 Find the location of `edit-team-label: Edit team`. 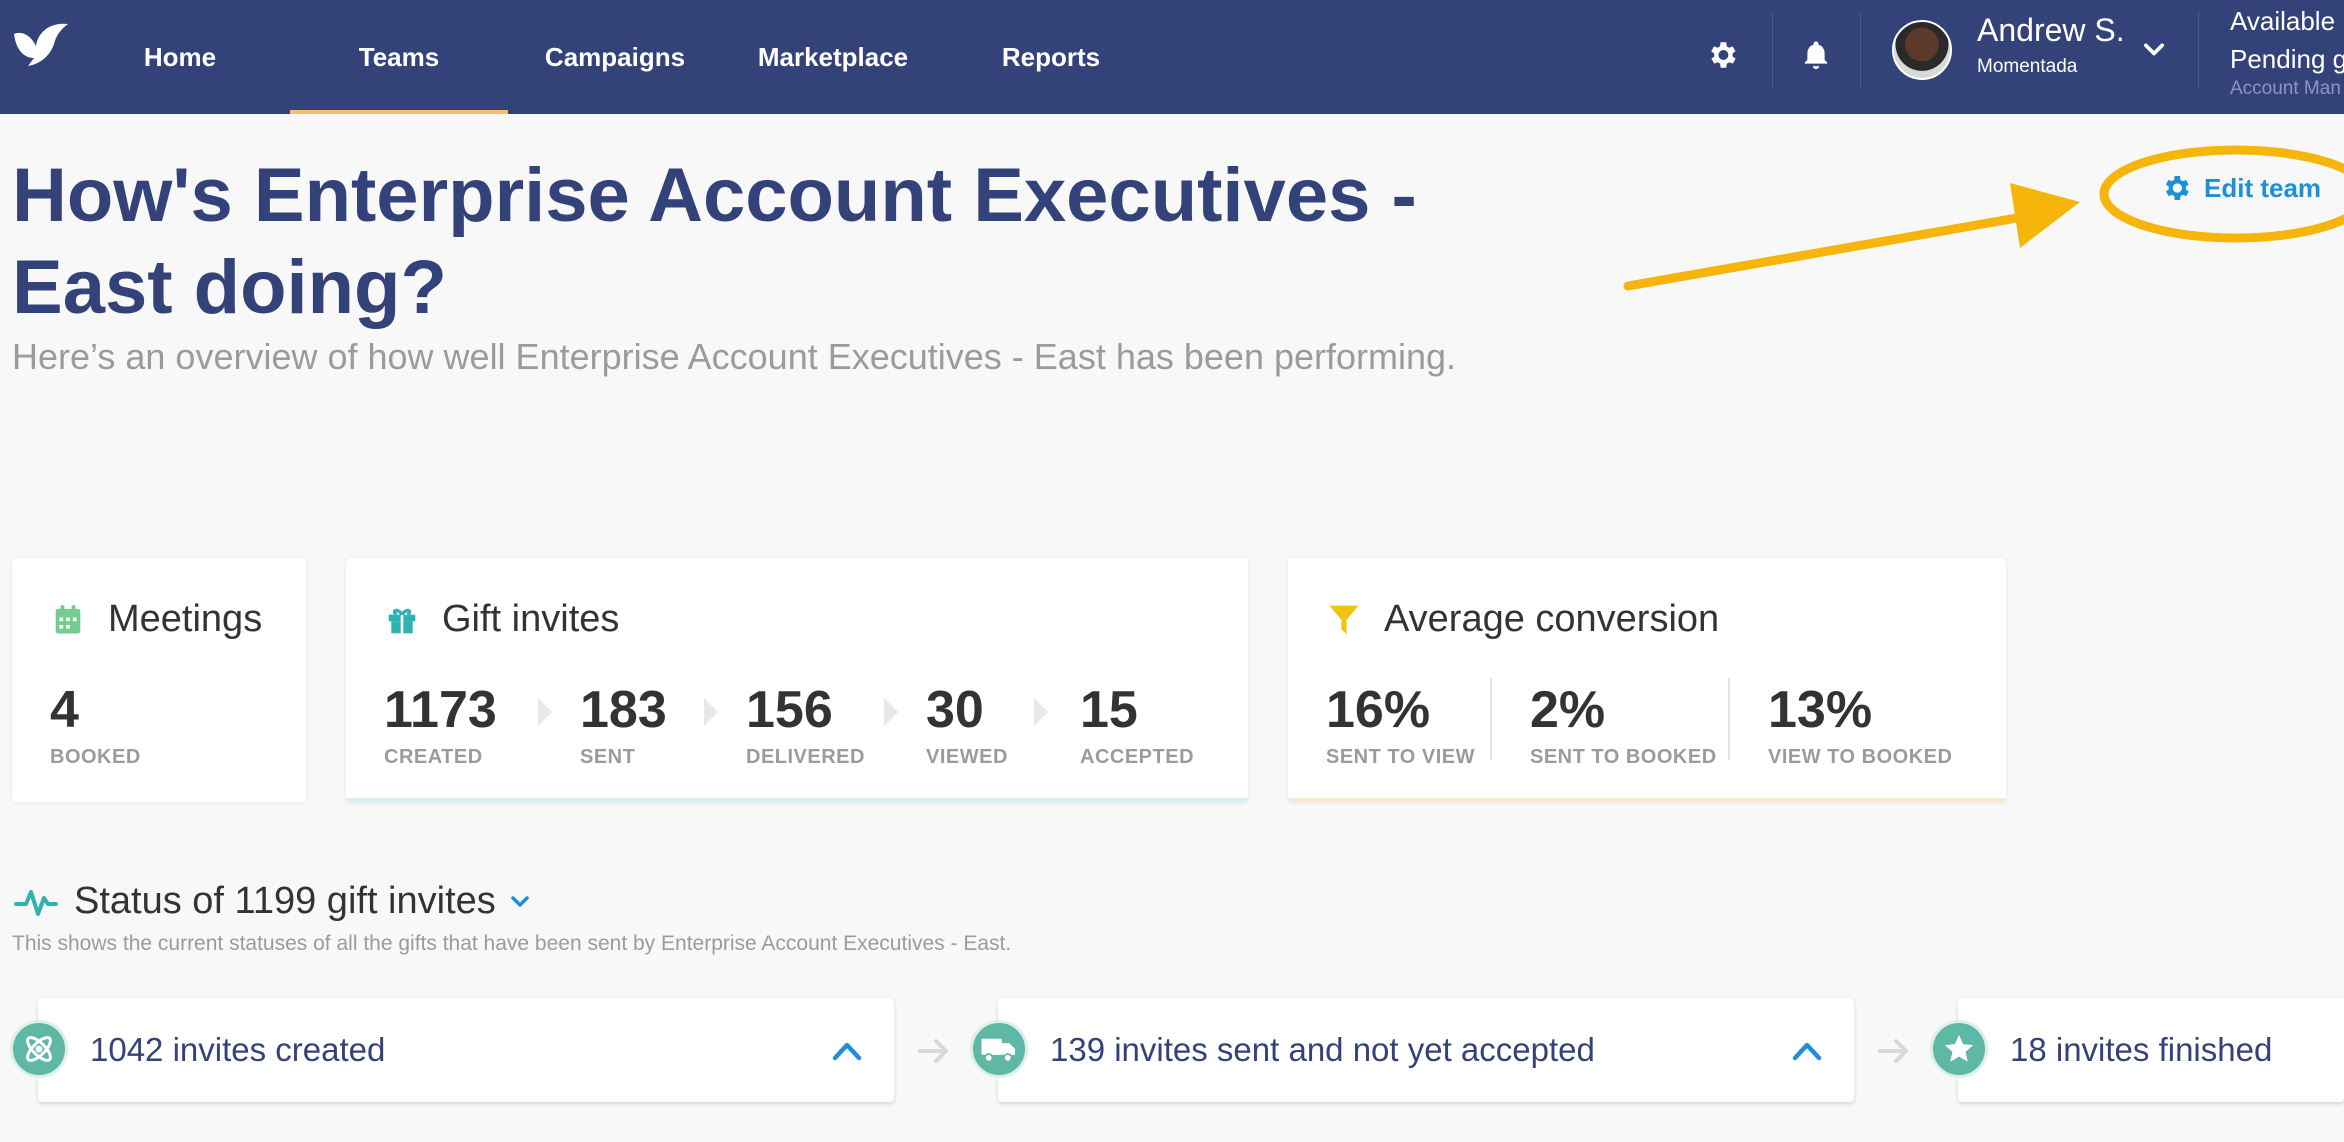

edit-team-label: Edit team is located at coordinates (2263, 187).